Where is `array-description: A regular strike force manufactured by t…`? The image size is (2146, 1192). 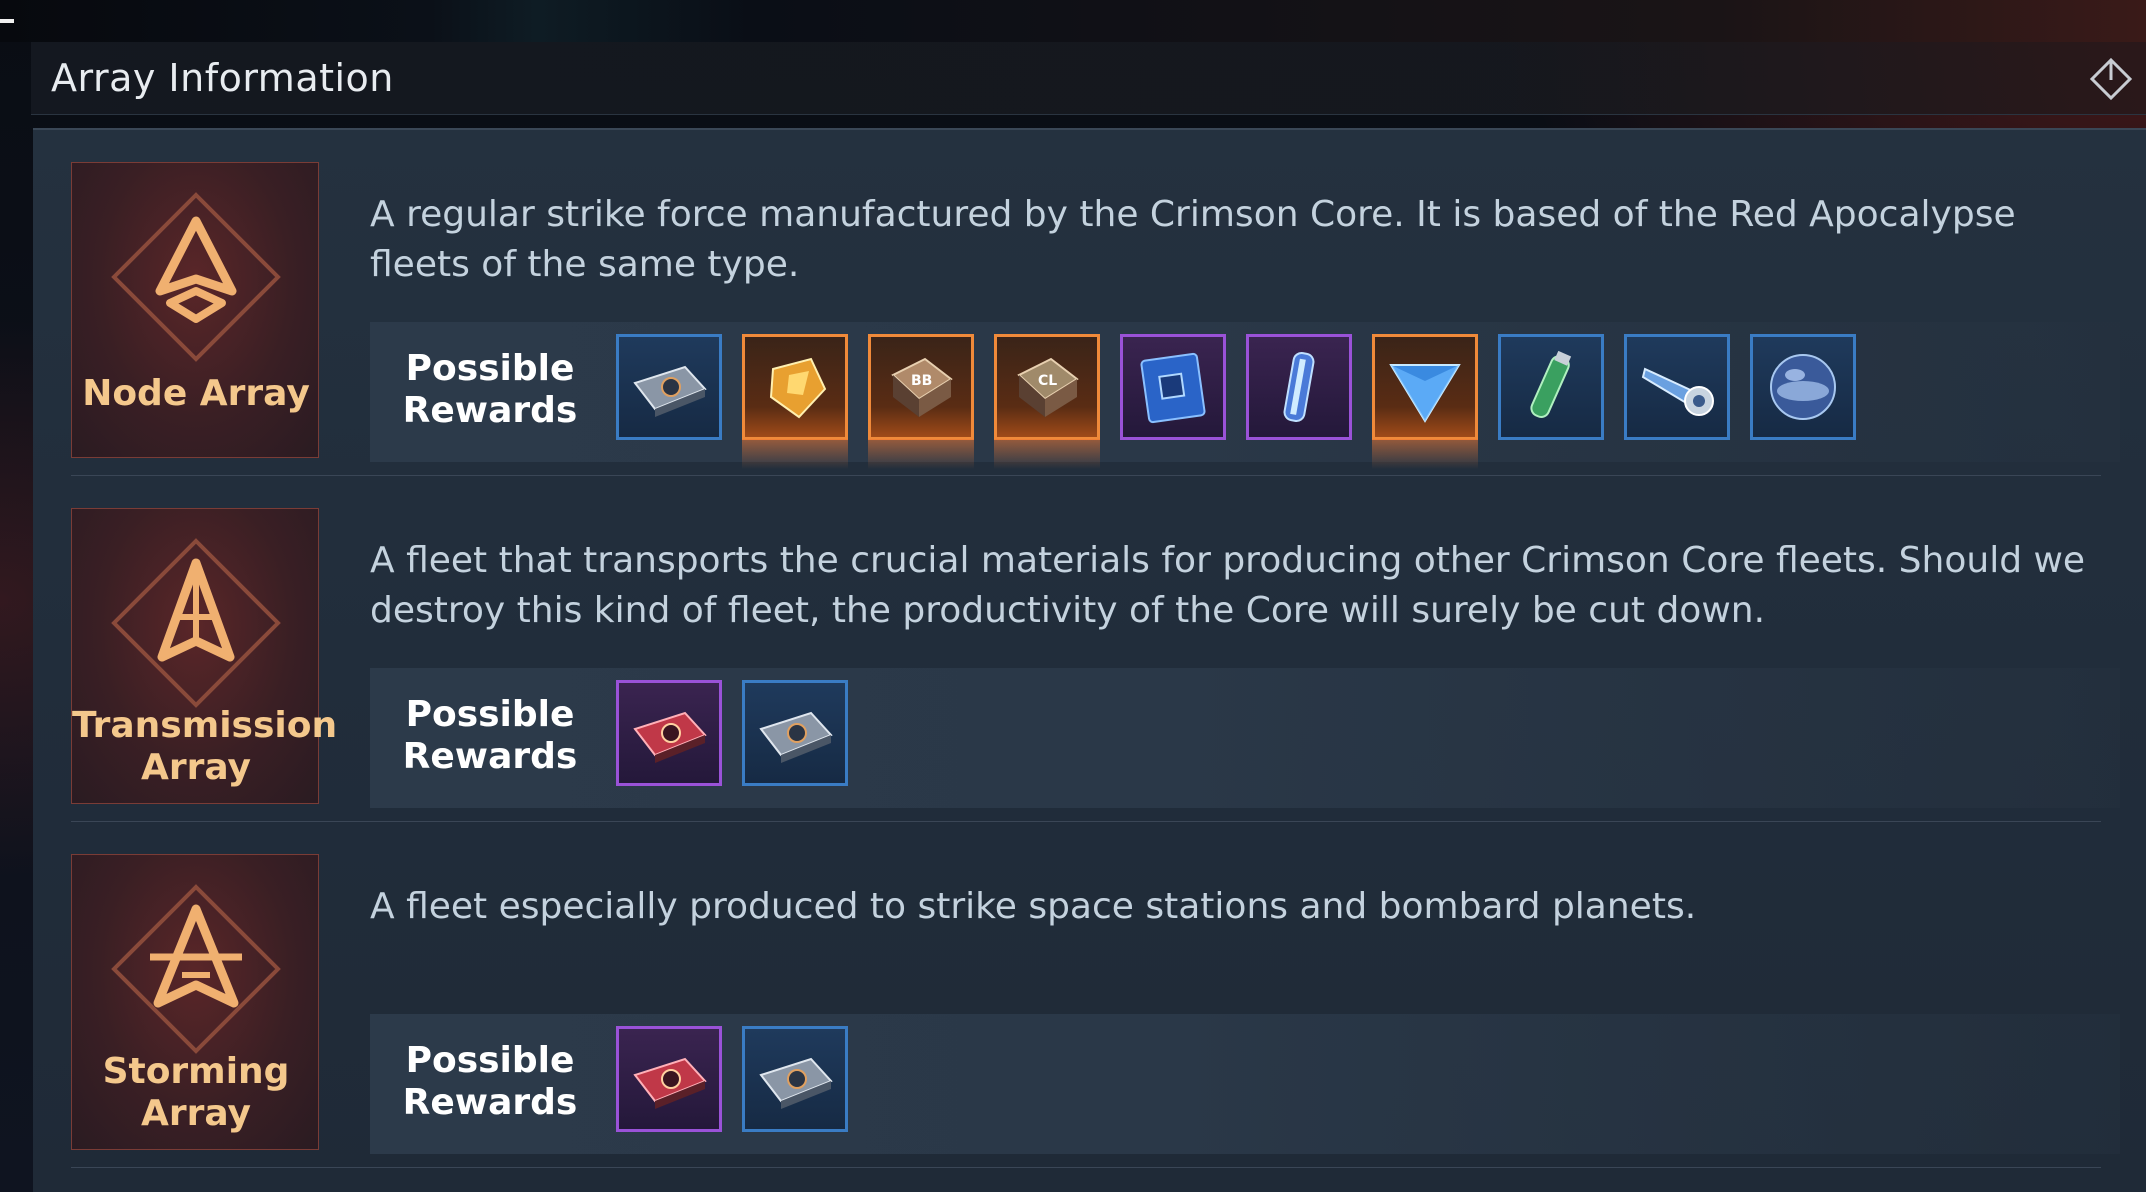 array-description: A regular strike force manufactured by t… is located at coordinates (1193, 239).